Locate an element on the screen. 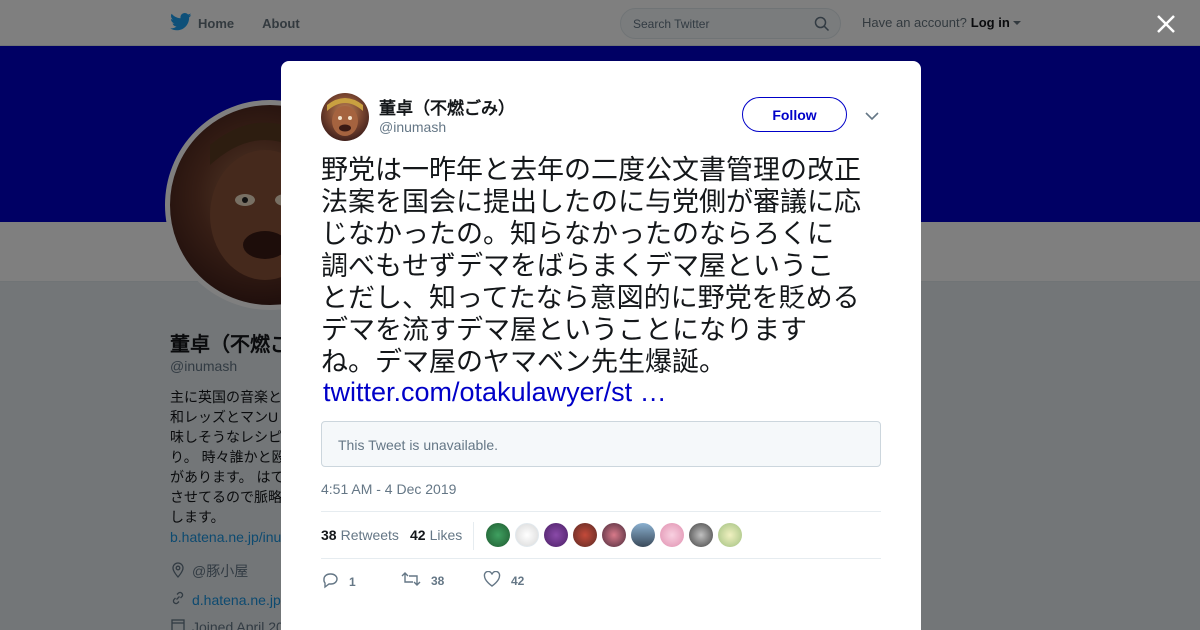 This screenshot has width=1200, height=630. author-name: 董卓（不燃ごみ） is located at coordinates (447, 106).